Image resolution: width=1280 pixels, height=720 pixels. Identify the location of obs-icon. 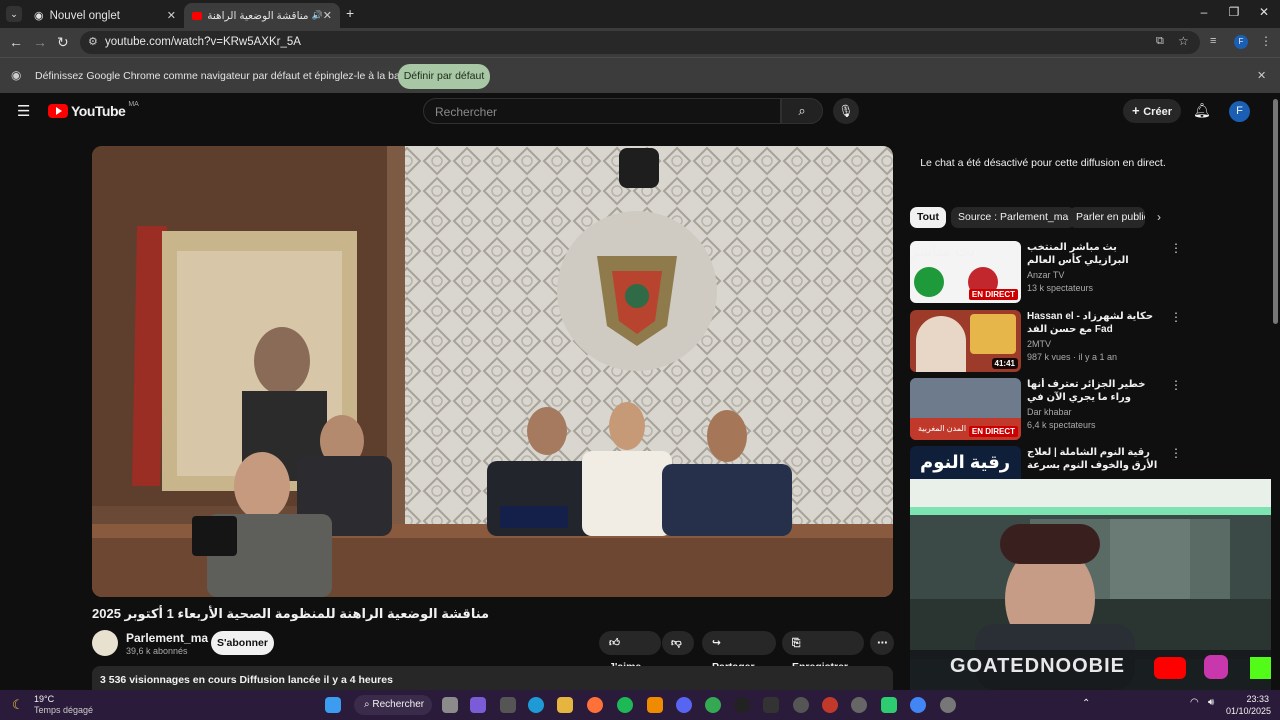
(742, 705).